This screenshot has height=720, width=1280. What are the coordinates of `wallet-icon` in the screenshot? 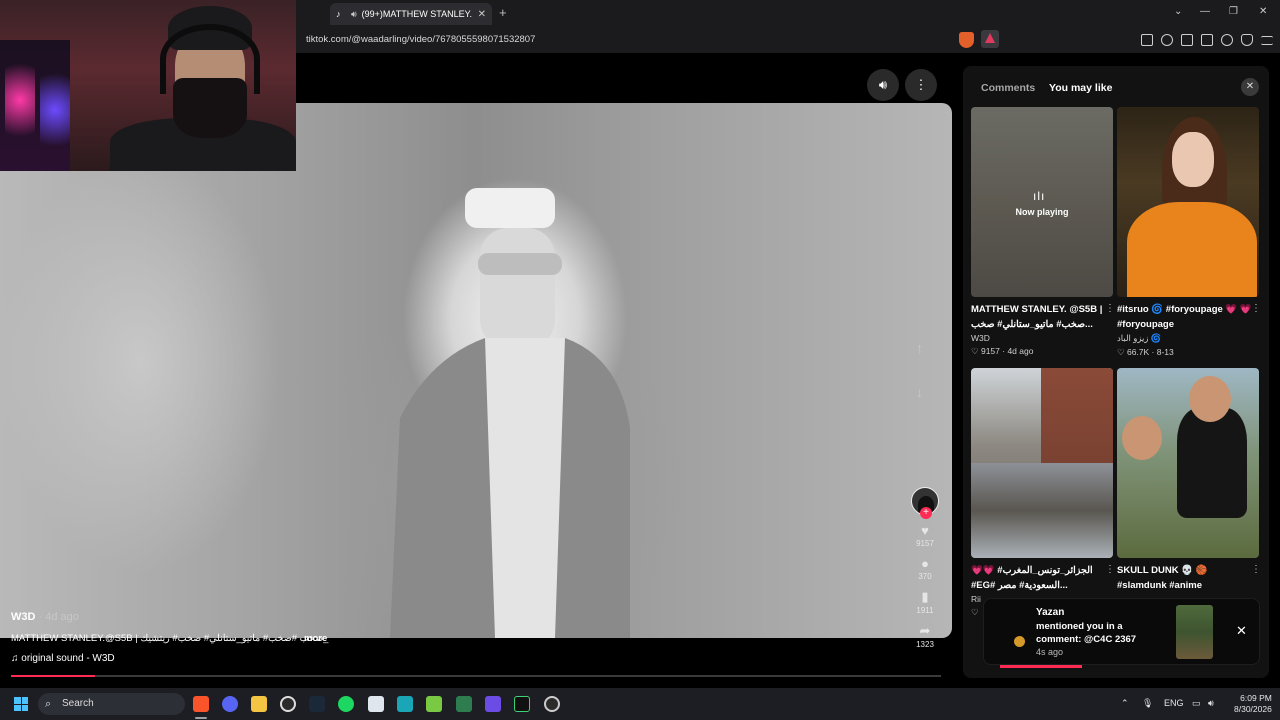 It's located at (1207, 40).